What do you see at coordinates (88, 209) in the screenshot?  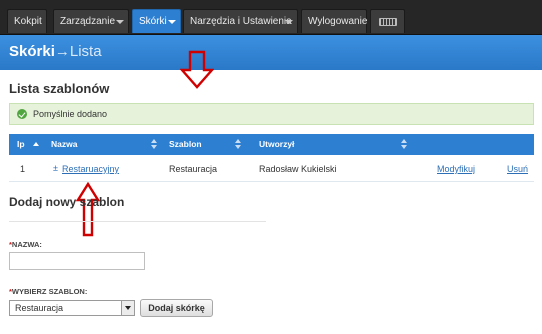 I see `annotation-arrow-up-icon` at bounding box center [88, 209].